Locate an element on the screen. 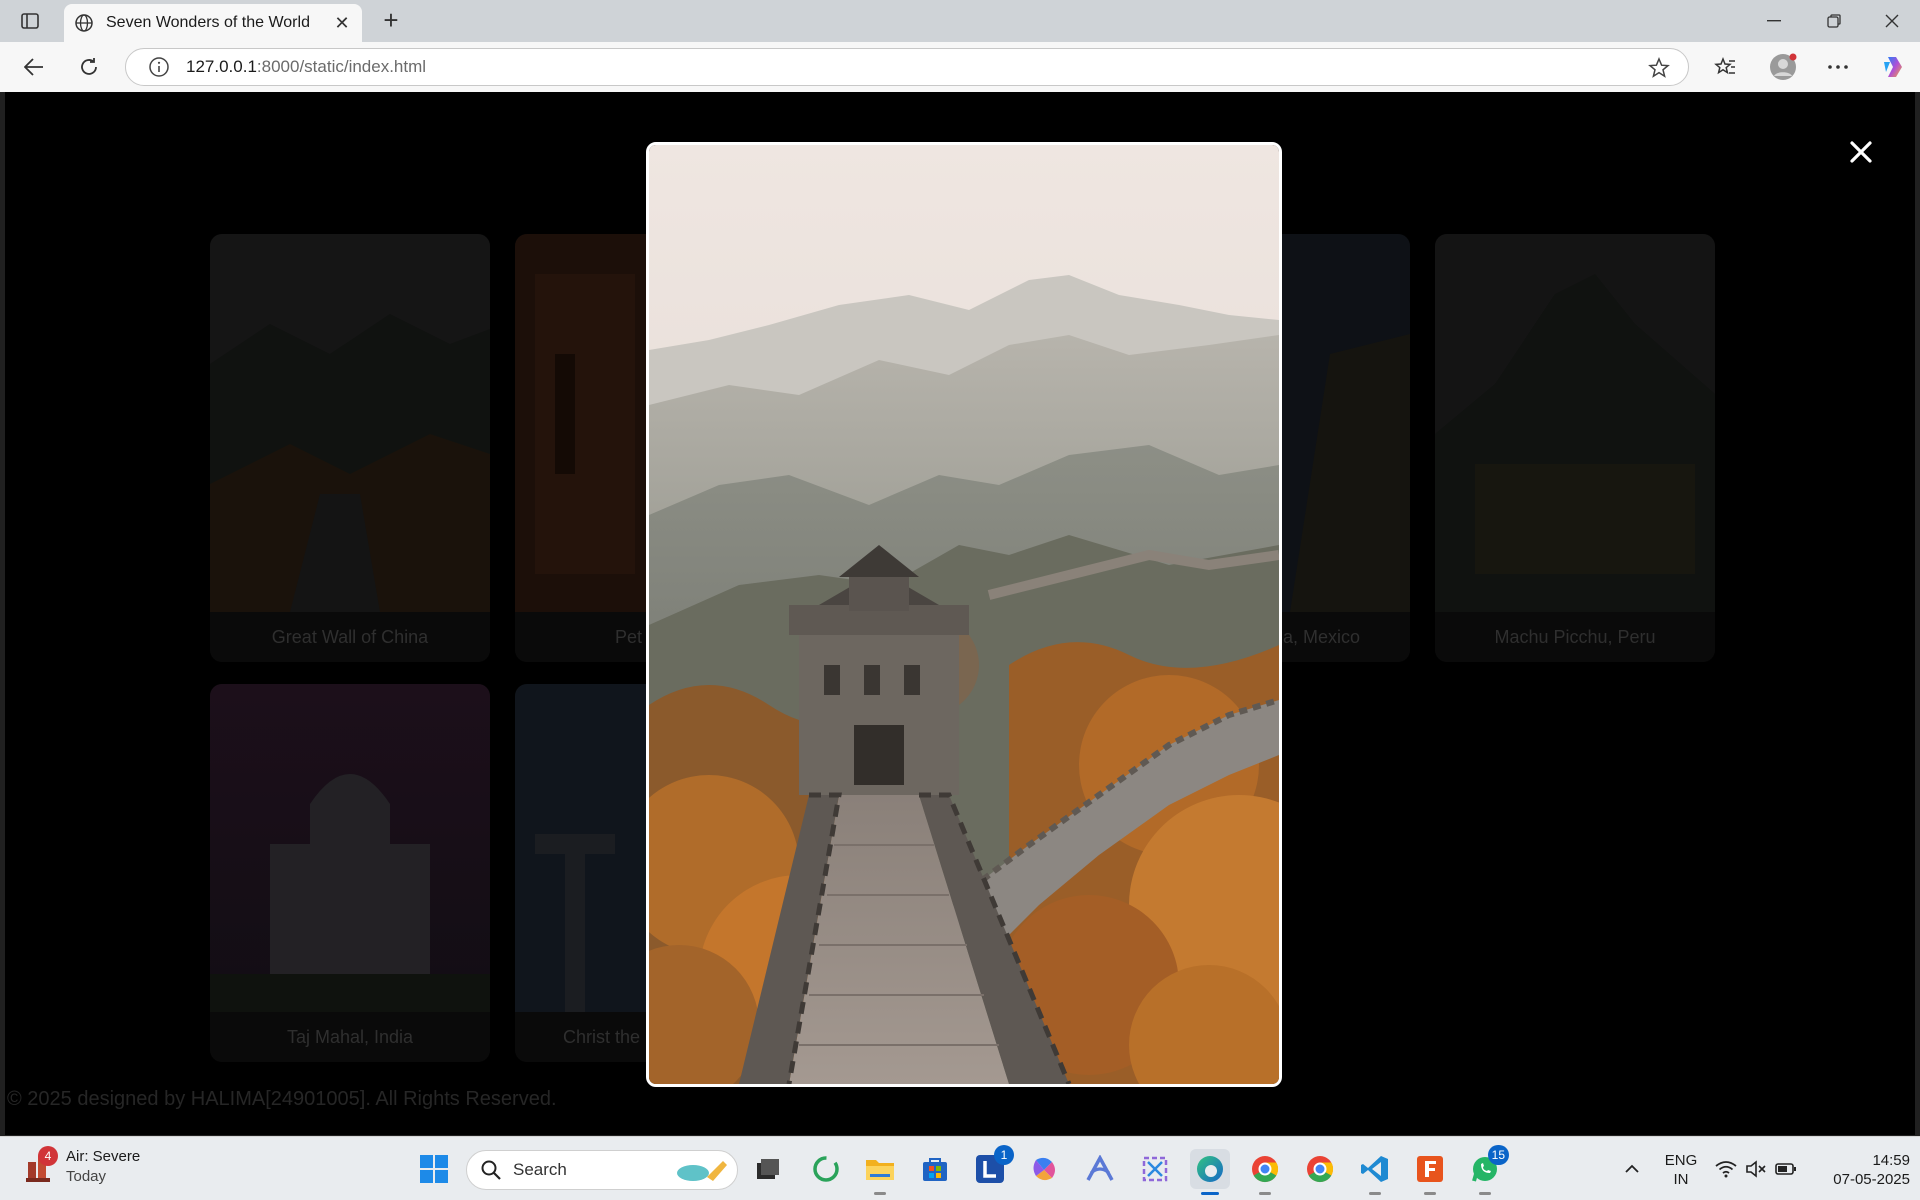  taskbar-search-box: Search is located at coordinates (602, 1170).